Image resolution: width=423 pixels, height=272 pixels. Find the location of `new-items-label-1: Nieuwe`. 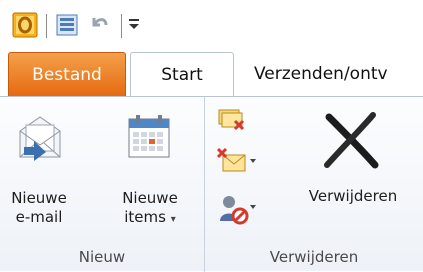

new-items-label-1: Nieuwe is located at coordinates (150, 198).